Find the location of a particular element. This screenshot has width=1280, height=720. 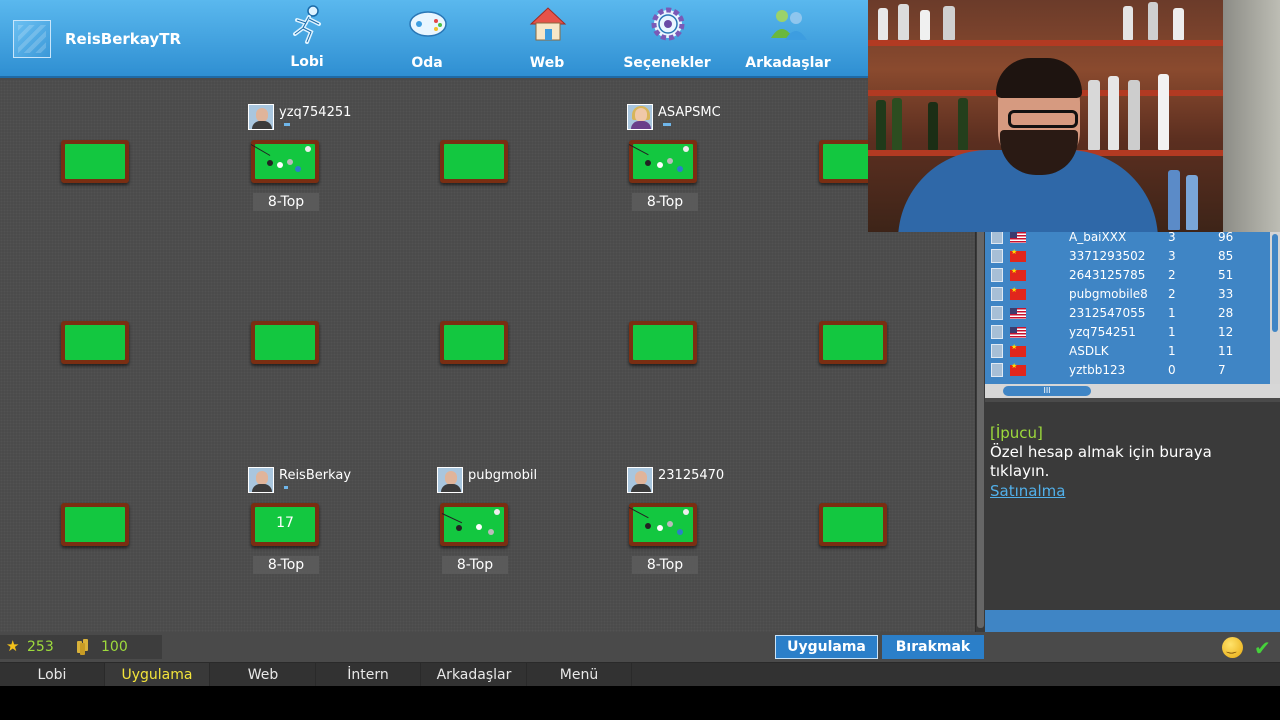

bottom-tab-bar: Lobi Uygulama Web İntern Arkadaşlar Menü is located at coordinates (640, 674).